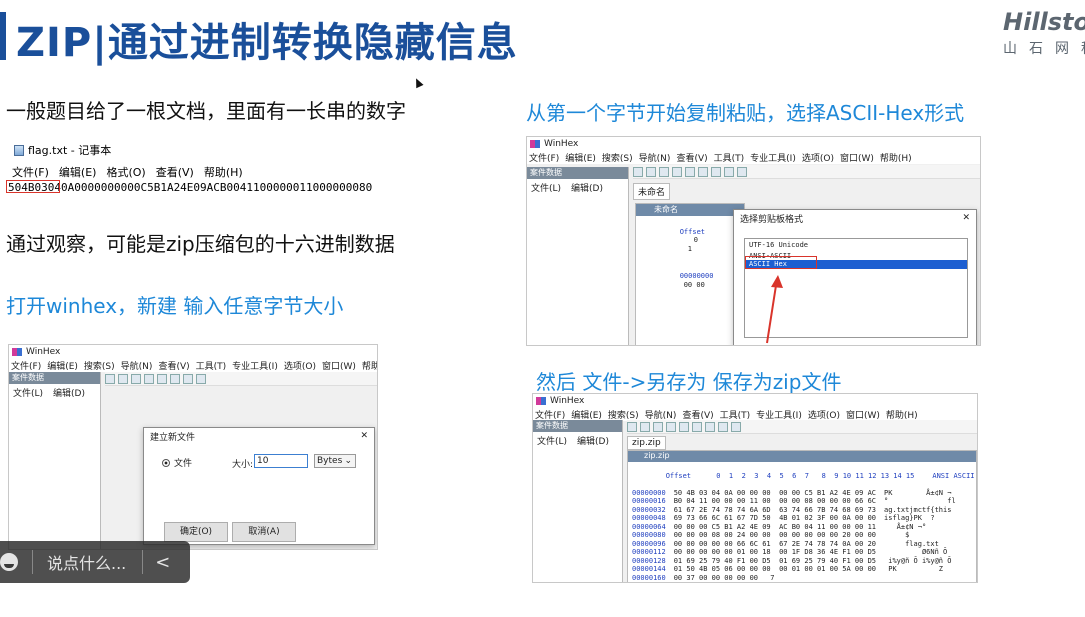  I want to click on unit-select: Bytes ⌄, so click(335, 461).